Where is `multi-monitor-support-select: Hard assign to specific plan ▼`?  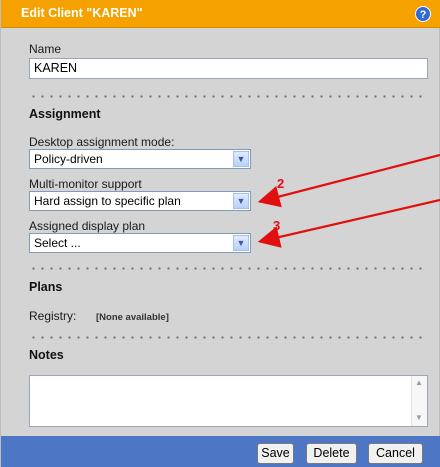
multi-monitor-support-select: Hard assign to specific plan ▼ is located at coordinates (140, 201).